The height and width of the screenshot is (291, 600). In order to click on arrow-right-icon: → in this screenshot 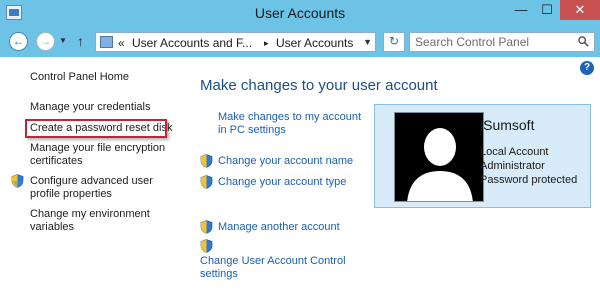, I will do `click(45, 41)`.